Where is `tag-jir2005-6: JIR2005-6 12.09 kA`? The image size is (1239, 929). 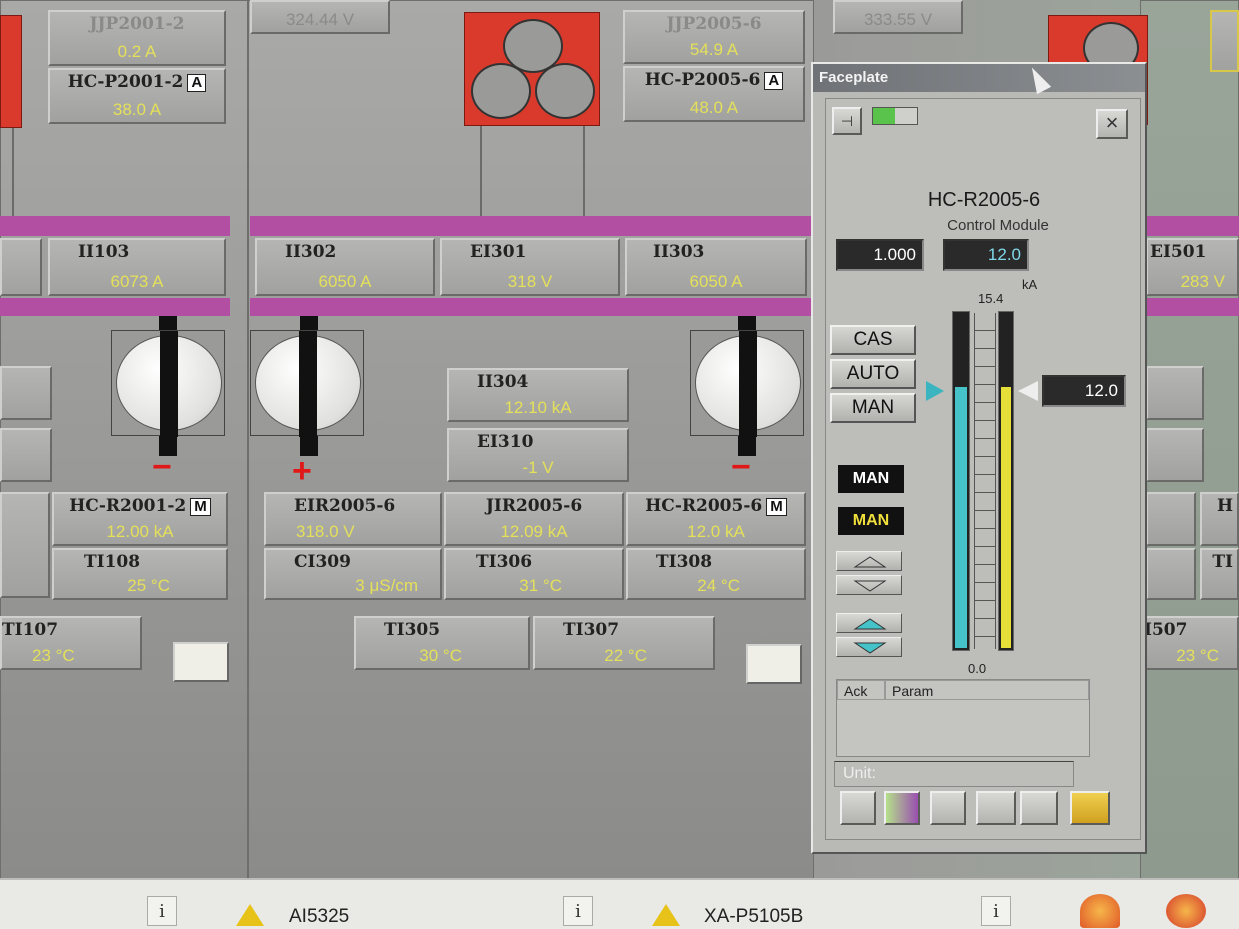 tag-jir2005-6: JIR2005-6 12.09 kA is located at coordinates (534, 519).